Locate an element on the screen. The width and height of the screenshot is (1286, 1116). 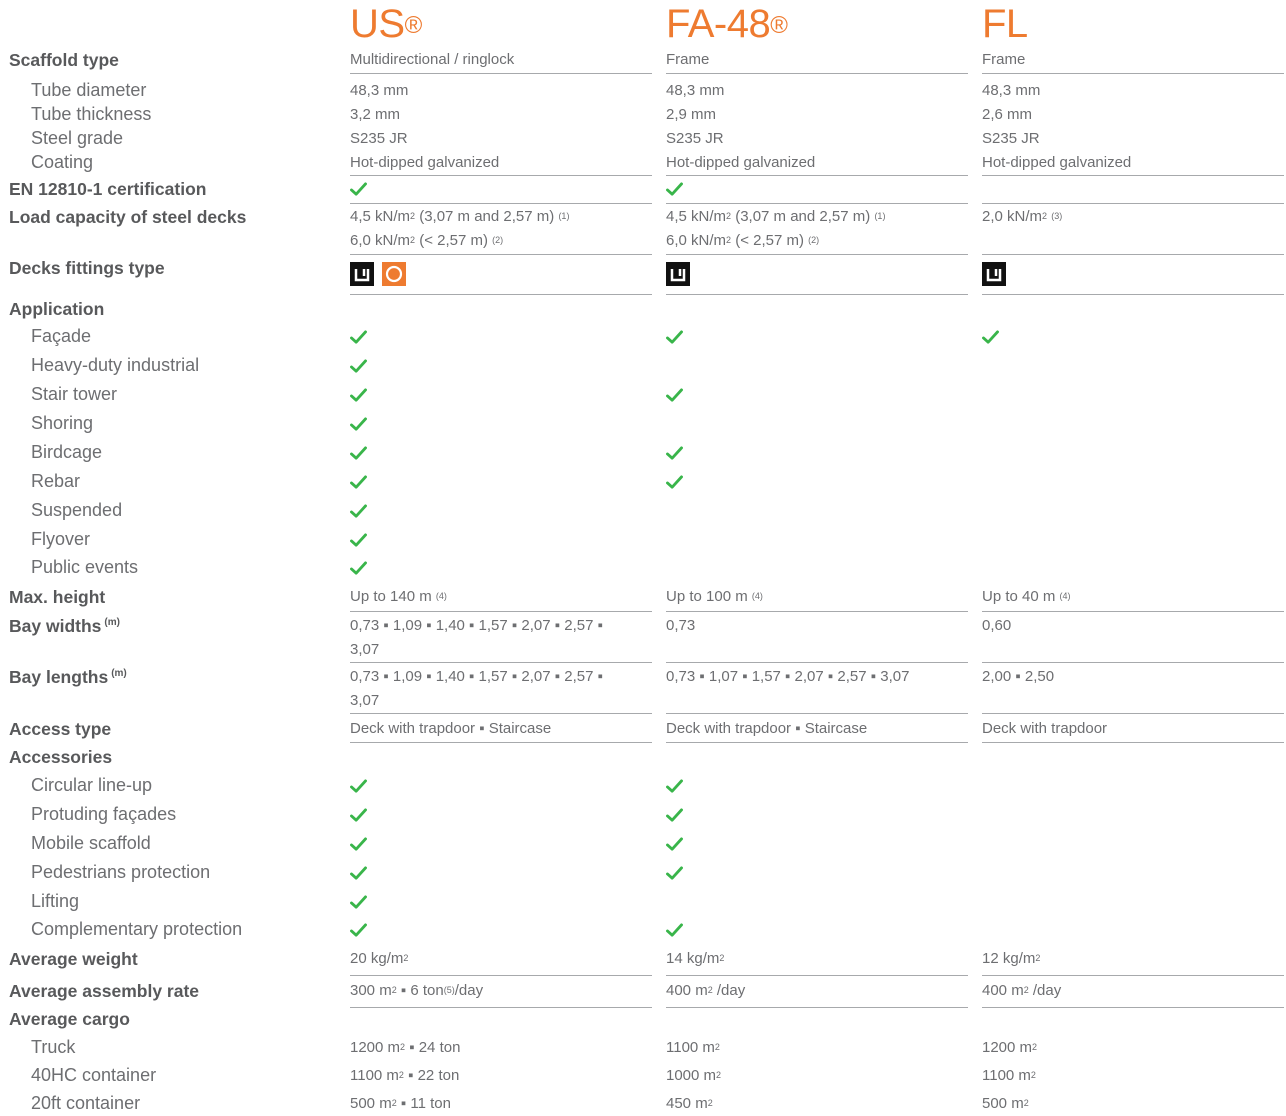
row-label: Truck is located at coordinates (53, 1047).